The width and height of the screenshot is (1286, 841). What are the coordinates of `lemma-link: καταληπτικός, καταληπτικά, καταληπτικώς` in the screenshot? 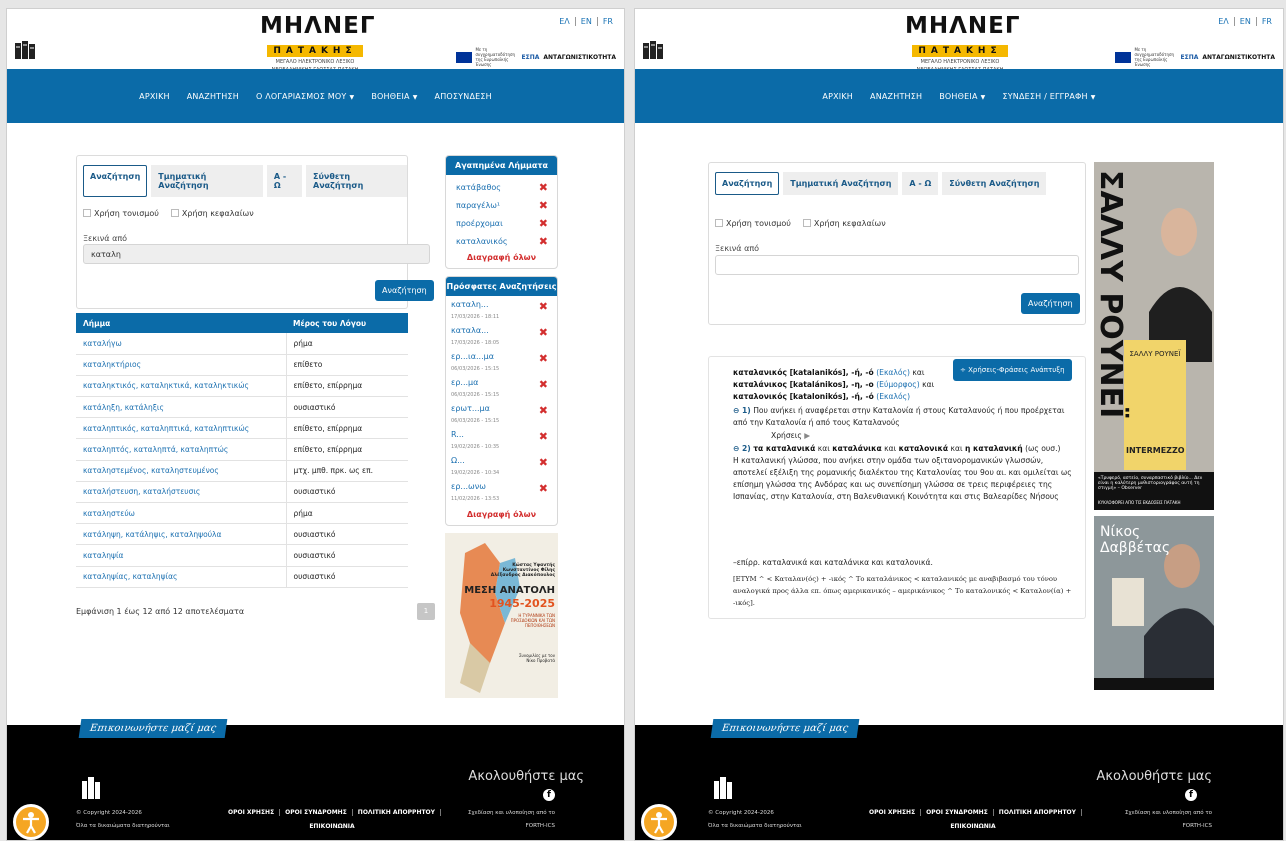 It's located at (181, 428).